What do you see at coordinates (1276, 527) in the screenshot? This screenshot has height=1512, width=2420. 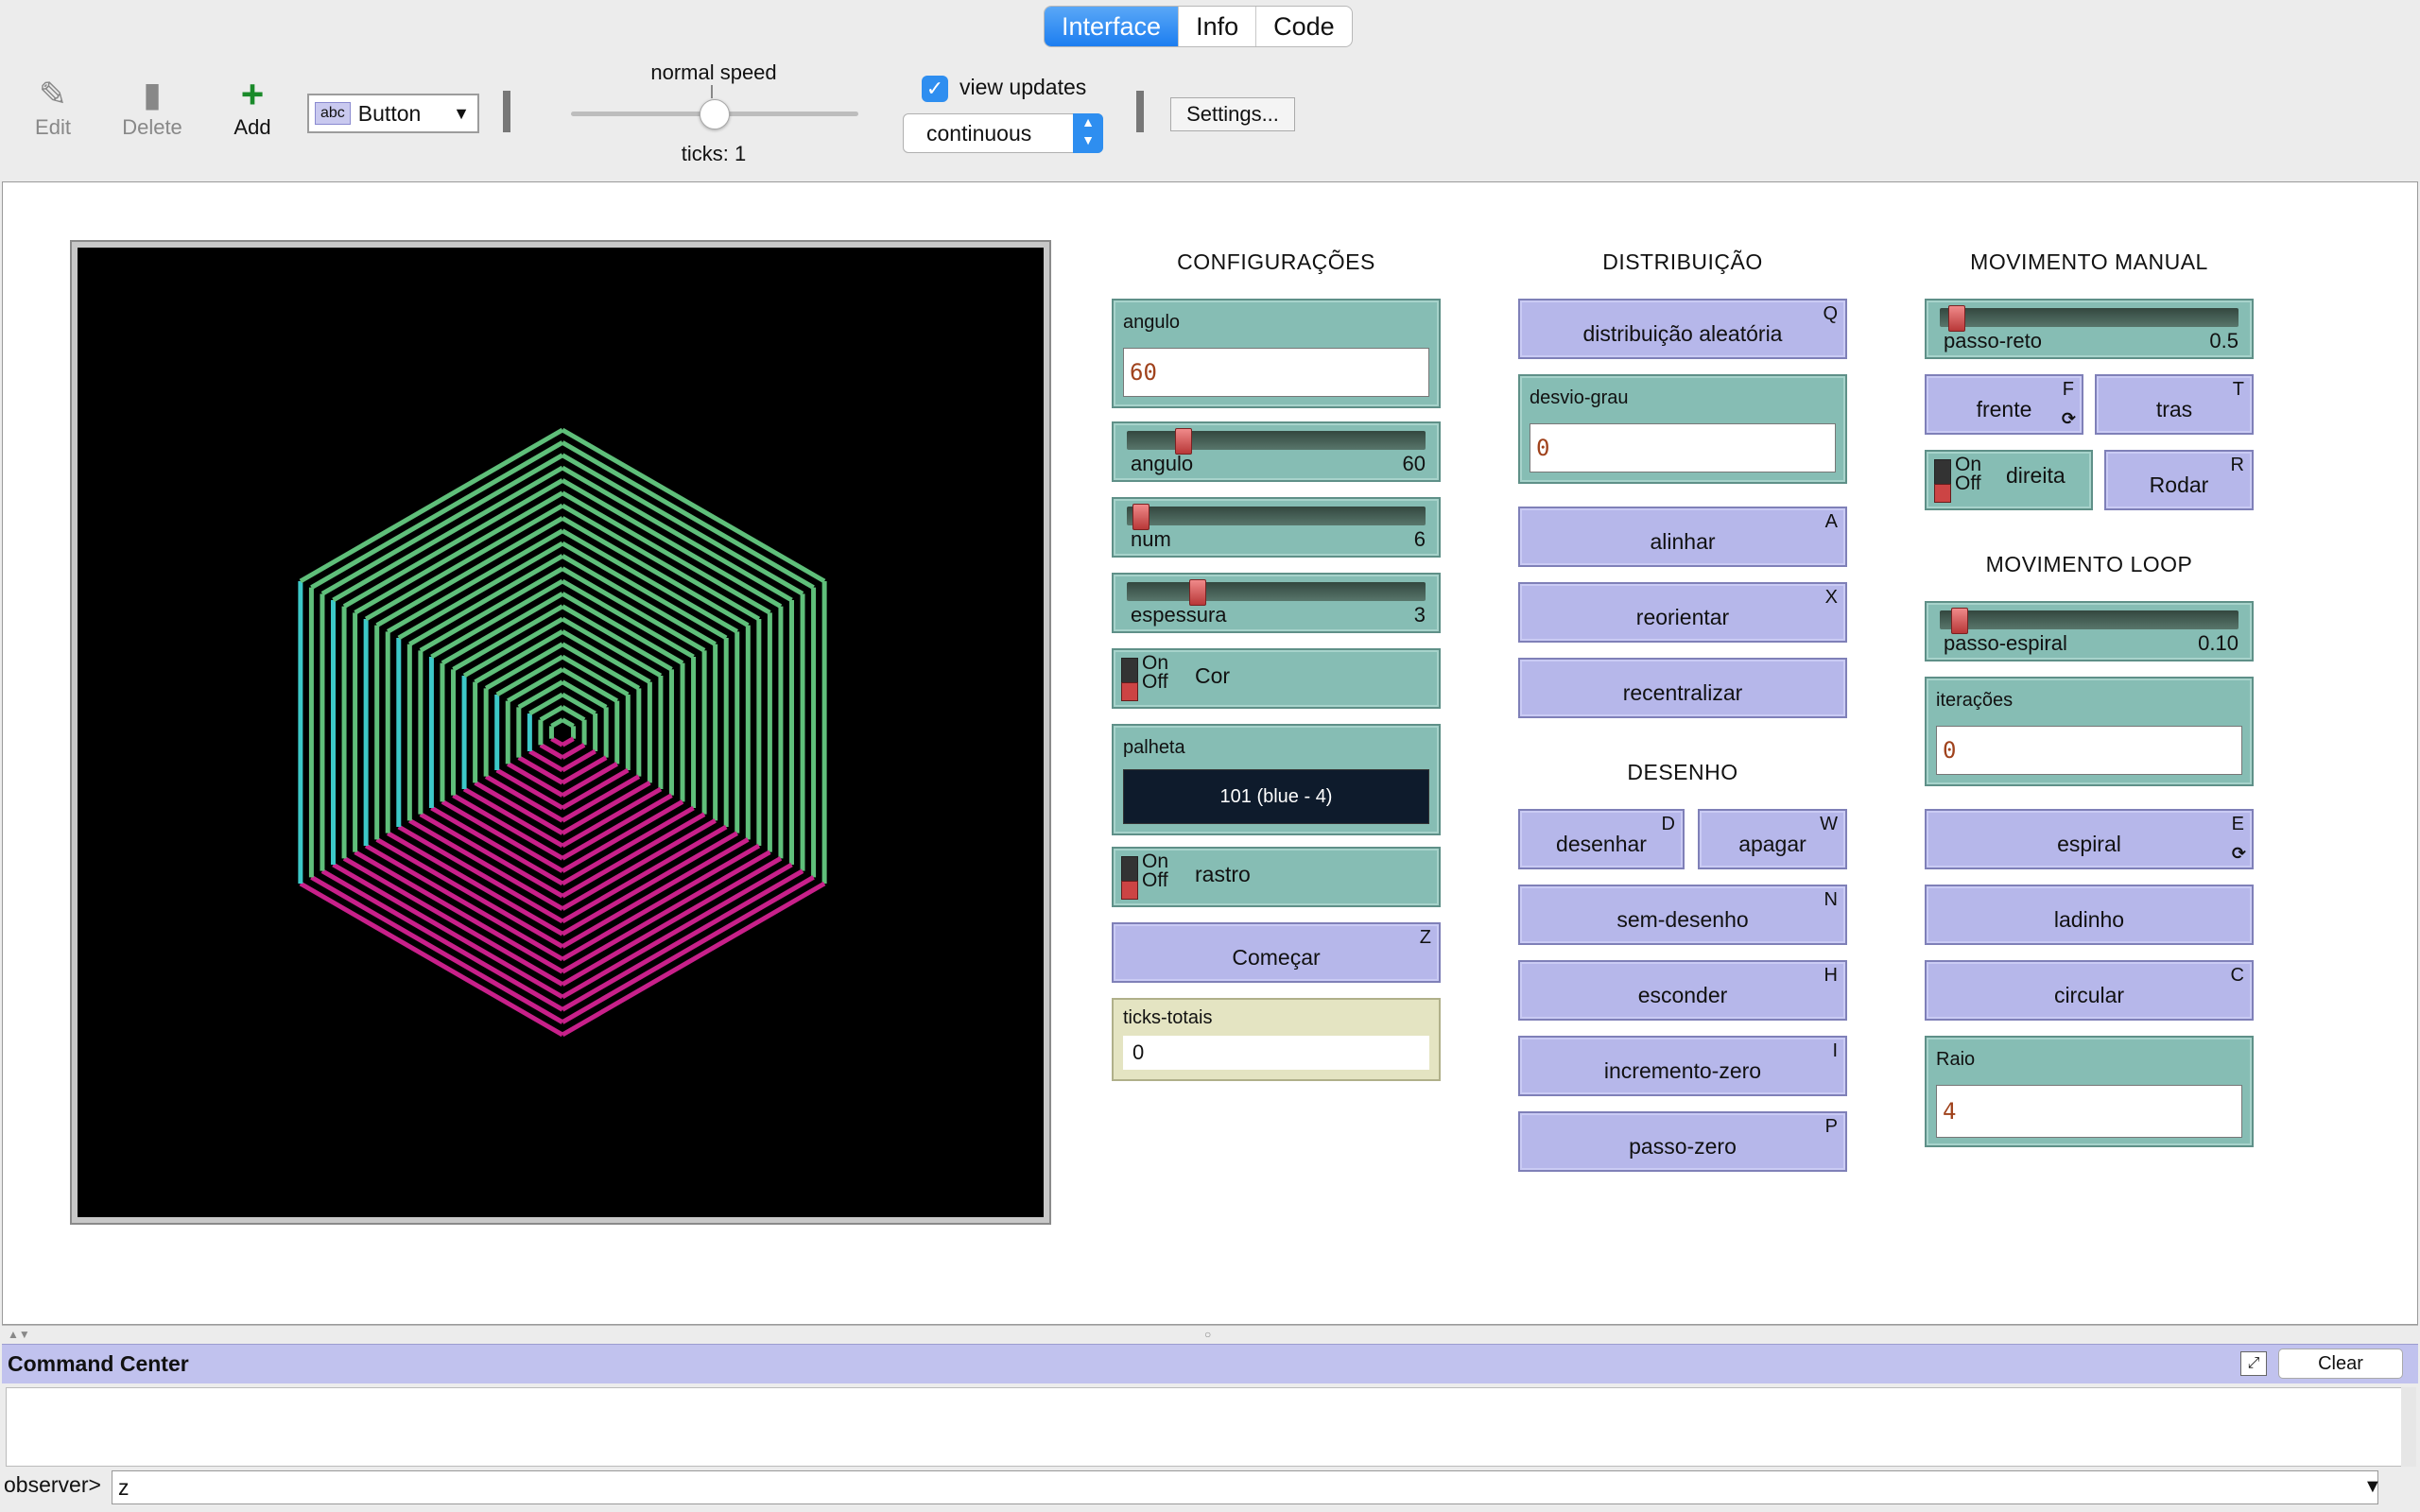 I see `num-slider: num 6` at bounding box center [1276, 527].